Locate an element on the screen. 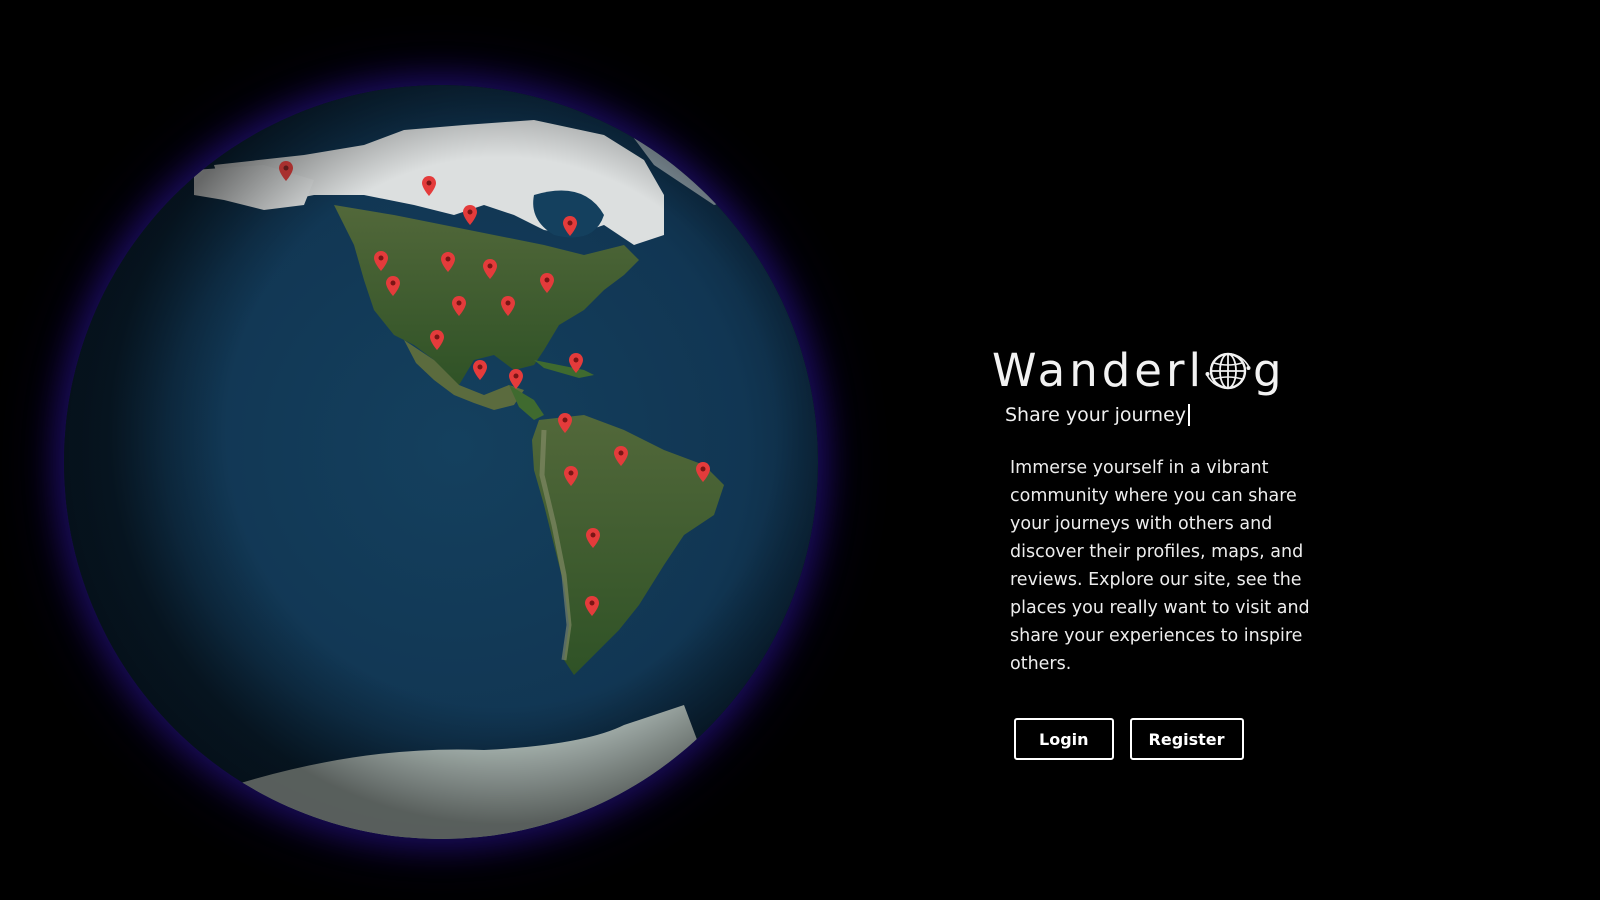 This screenshot has width=1600, height=900. logo: Wanderl g is located at coordinates (1173, 371).